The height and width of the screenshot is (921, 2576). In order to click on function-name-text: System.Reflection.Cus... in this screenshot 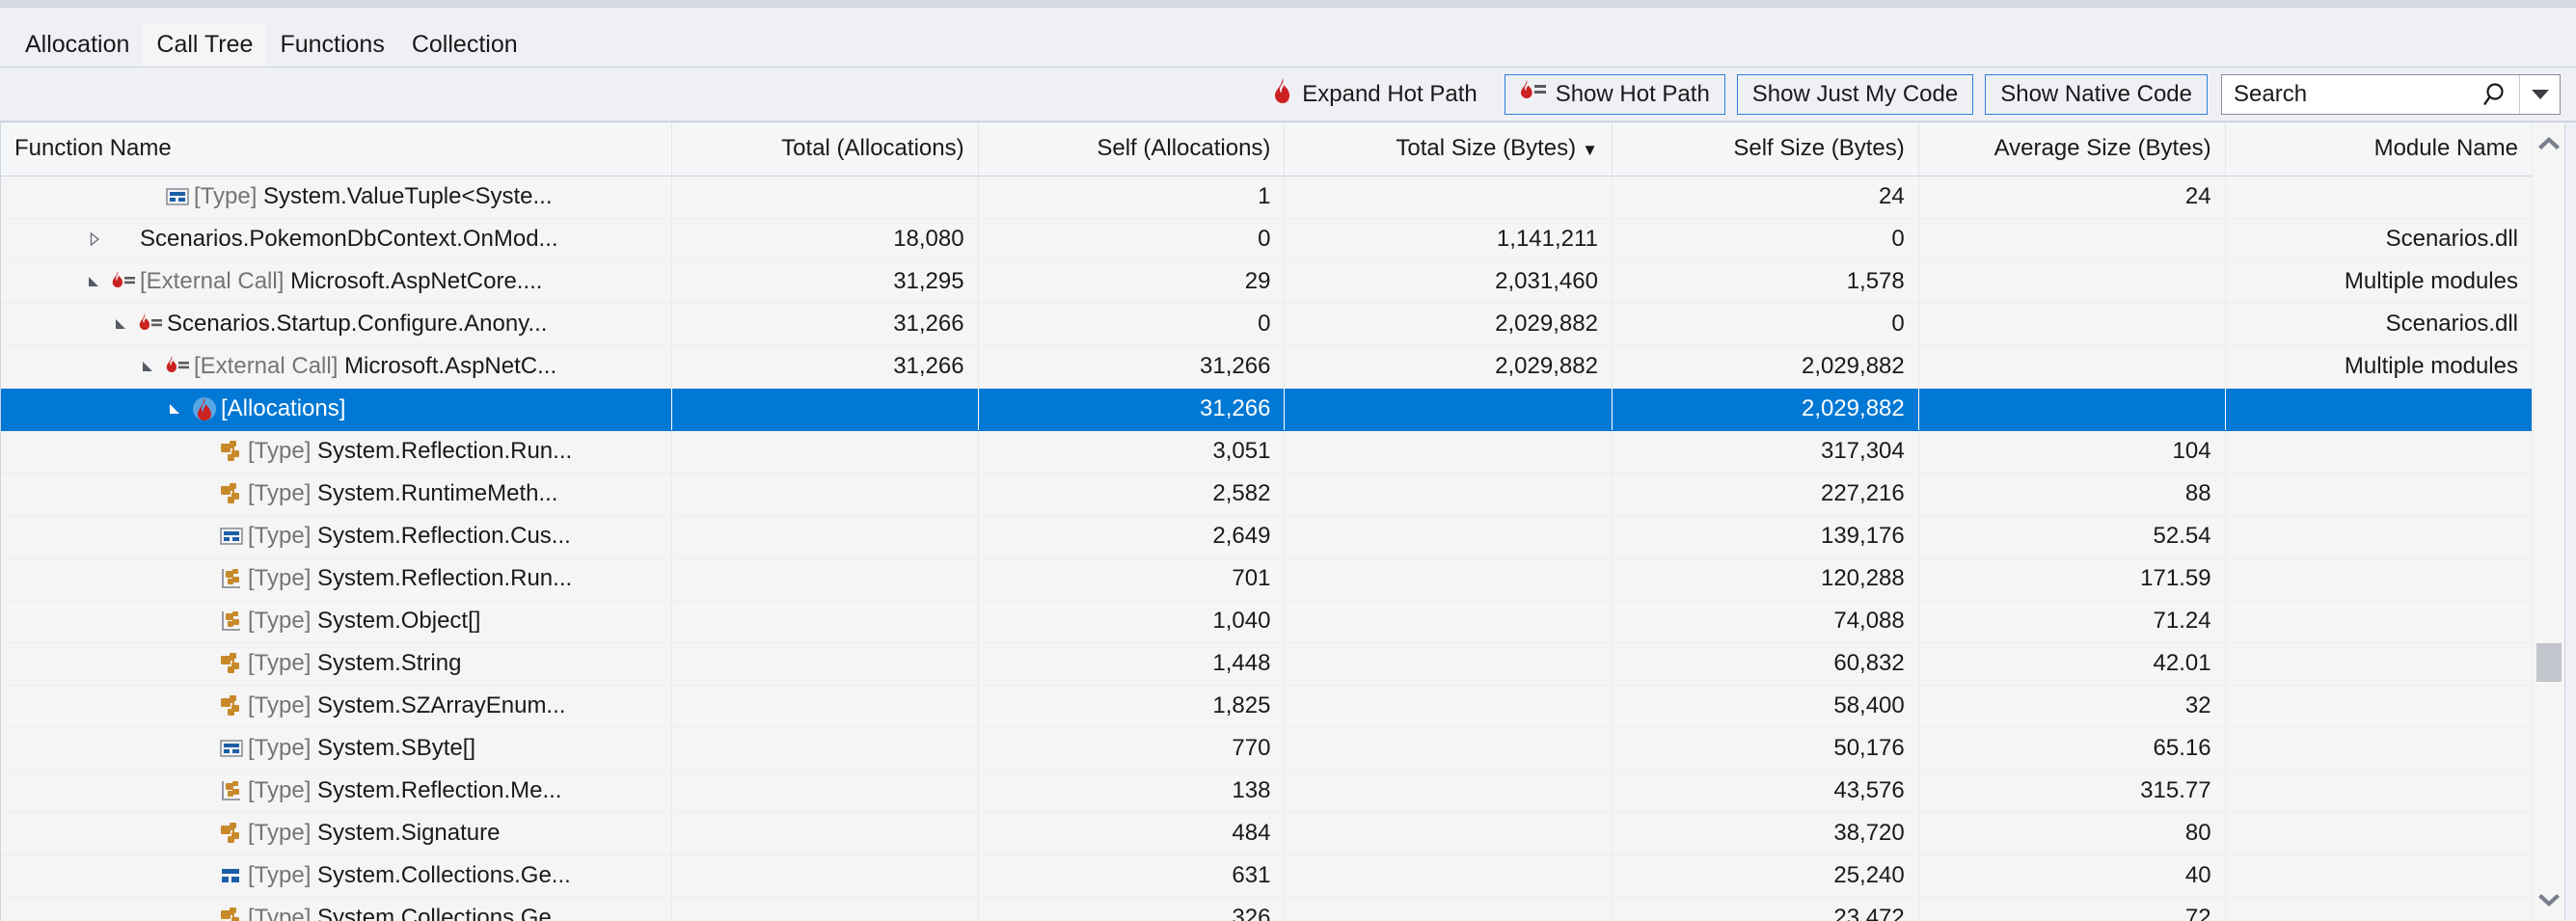, I will do `click(444, 536)`.